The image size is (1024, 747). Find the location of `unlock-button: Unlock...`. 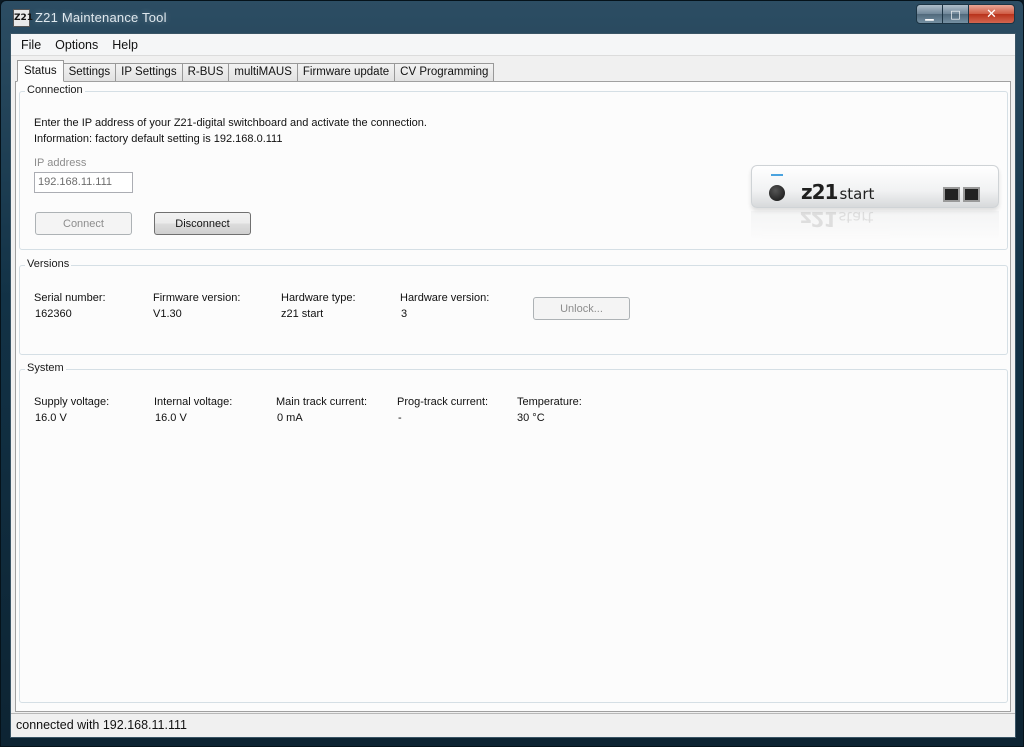

unlock-button: Unlock... is located at coordinates (581, 308).